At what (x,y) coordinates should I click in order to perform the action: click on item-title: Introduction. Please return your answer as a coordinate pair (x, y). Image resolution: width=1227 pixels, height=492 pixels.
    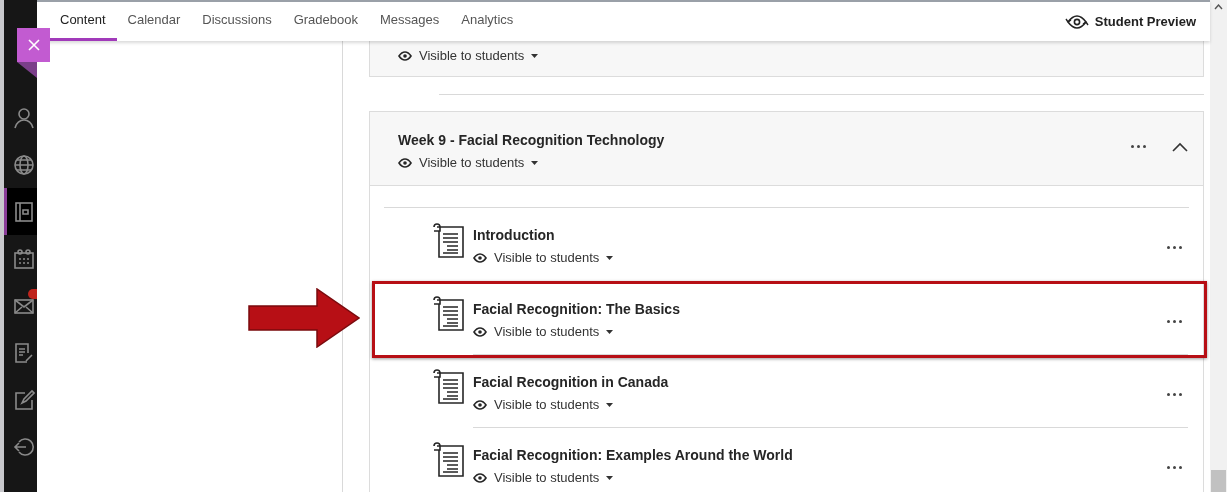
    Looking at the image, I should click on (818, 235).